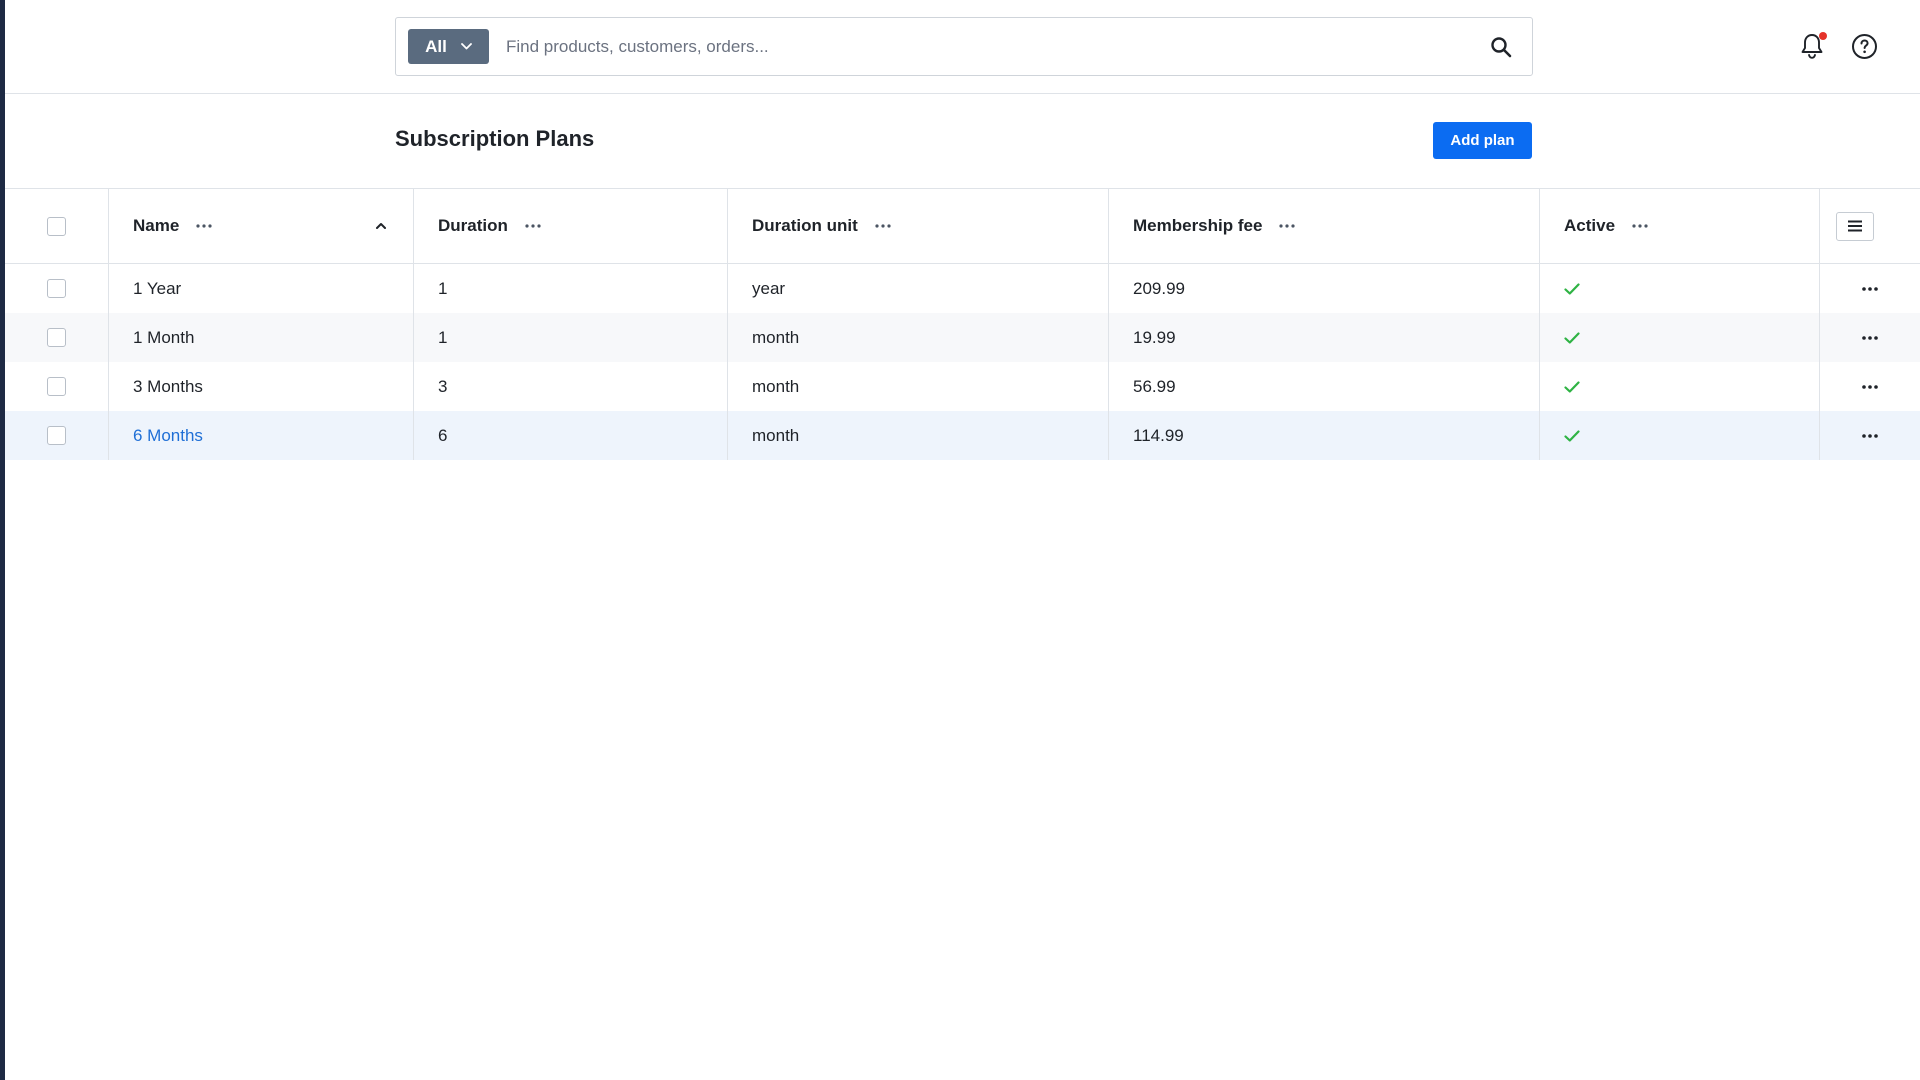  I want to click on help-button, so click(1865, 47).